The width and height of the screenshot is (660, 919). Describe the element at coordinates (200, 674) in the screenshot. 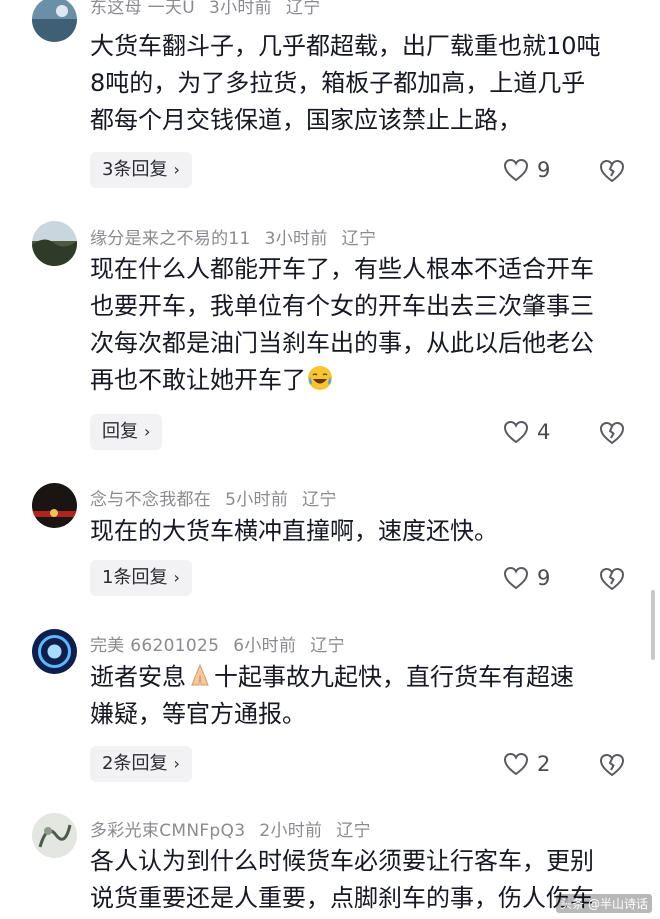

I see `pray-emoji` at that location.